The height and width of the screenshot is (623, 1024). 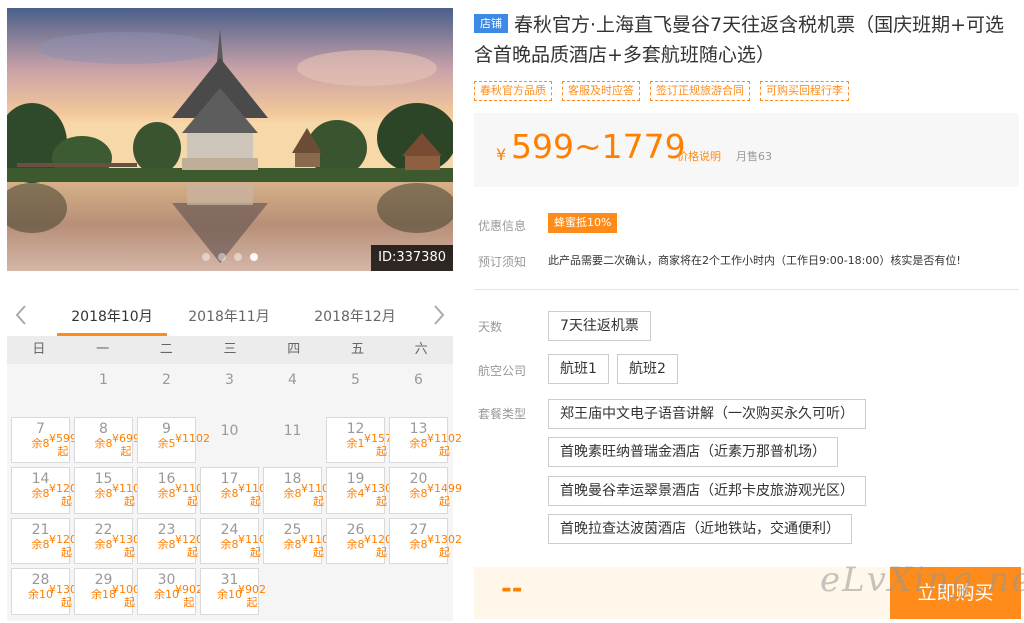 I want to click on day-number: 11, so click(x=292, y=430).